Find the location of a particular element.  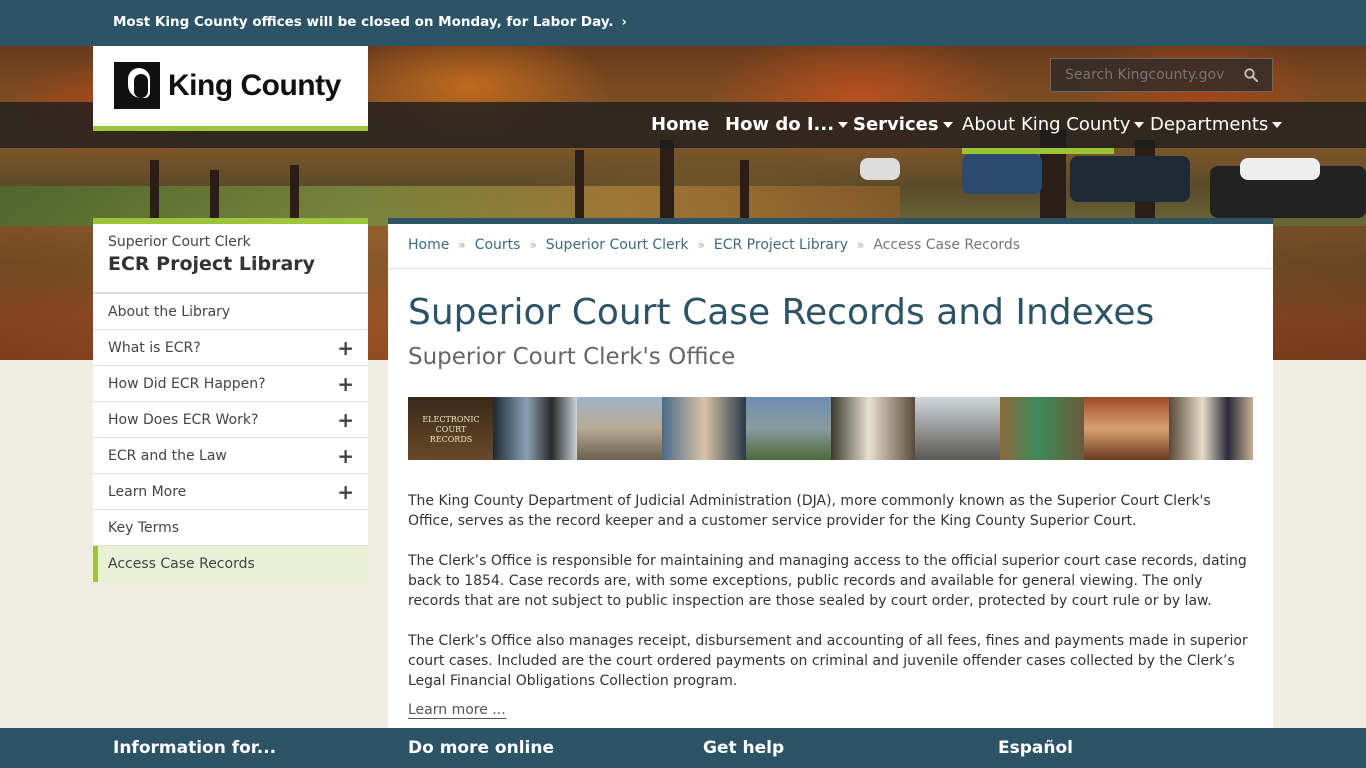

footer-get-help: Get help is located at coordinates (743, 748).